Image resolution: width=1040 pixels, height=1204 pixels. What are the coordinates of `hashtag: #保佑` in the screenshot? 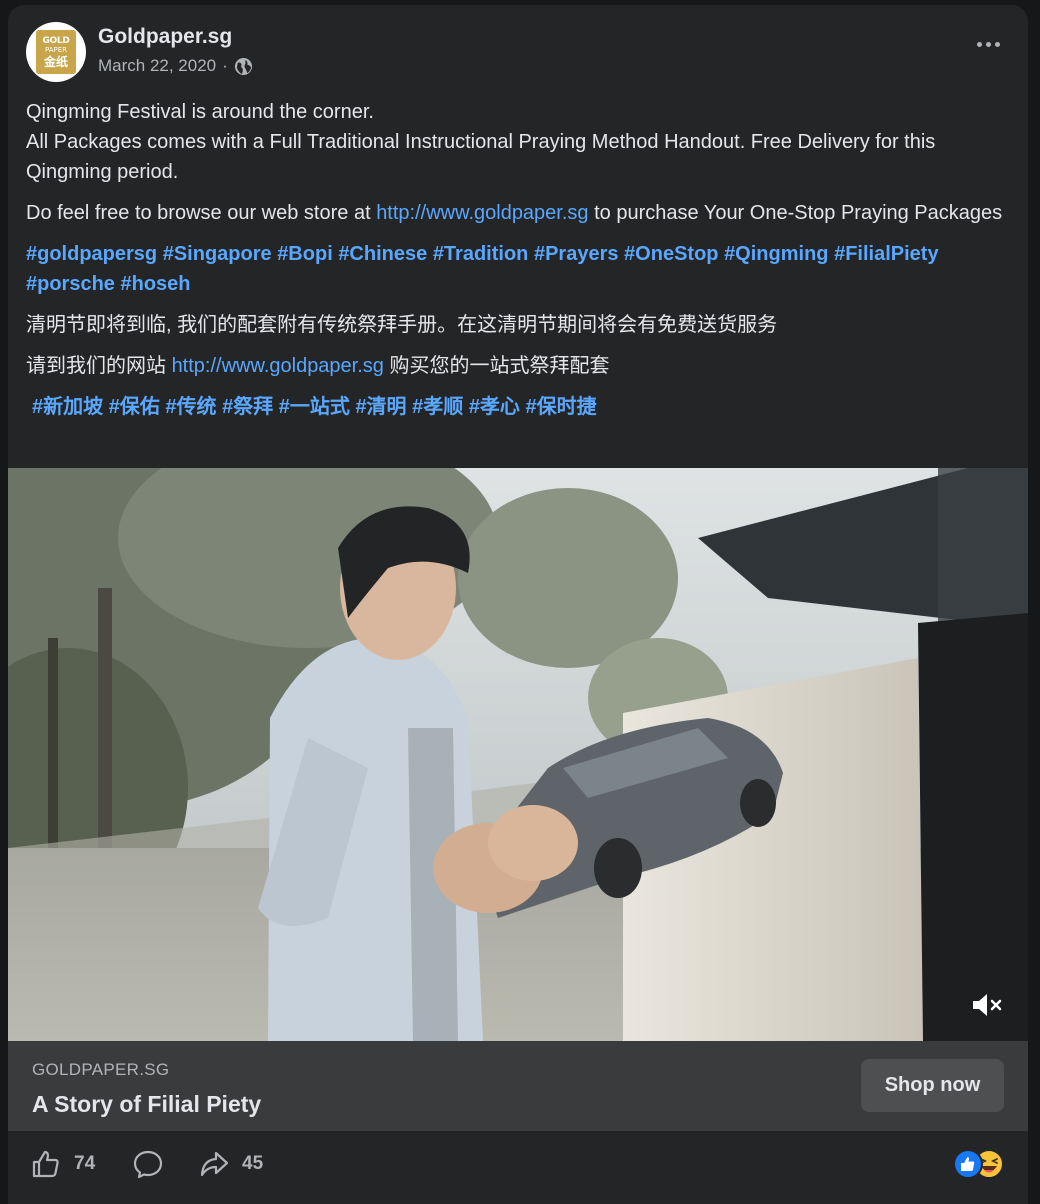 It's located at (134, 407).